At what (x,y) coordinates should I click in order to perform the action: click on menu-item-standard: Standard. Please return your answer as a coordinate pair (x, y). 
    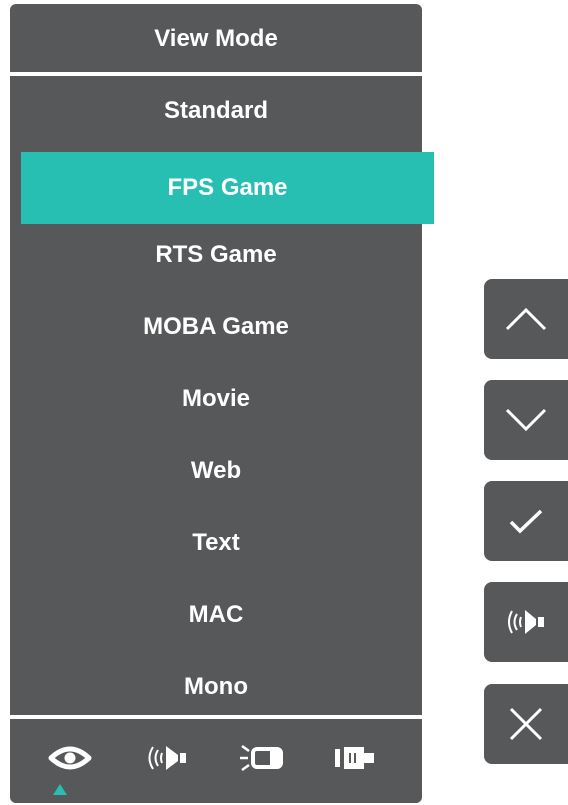
    Looking at the image, I should click on (216, 111).